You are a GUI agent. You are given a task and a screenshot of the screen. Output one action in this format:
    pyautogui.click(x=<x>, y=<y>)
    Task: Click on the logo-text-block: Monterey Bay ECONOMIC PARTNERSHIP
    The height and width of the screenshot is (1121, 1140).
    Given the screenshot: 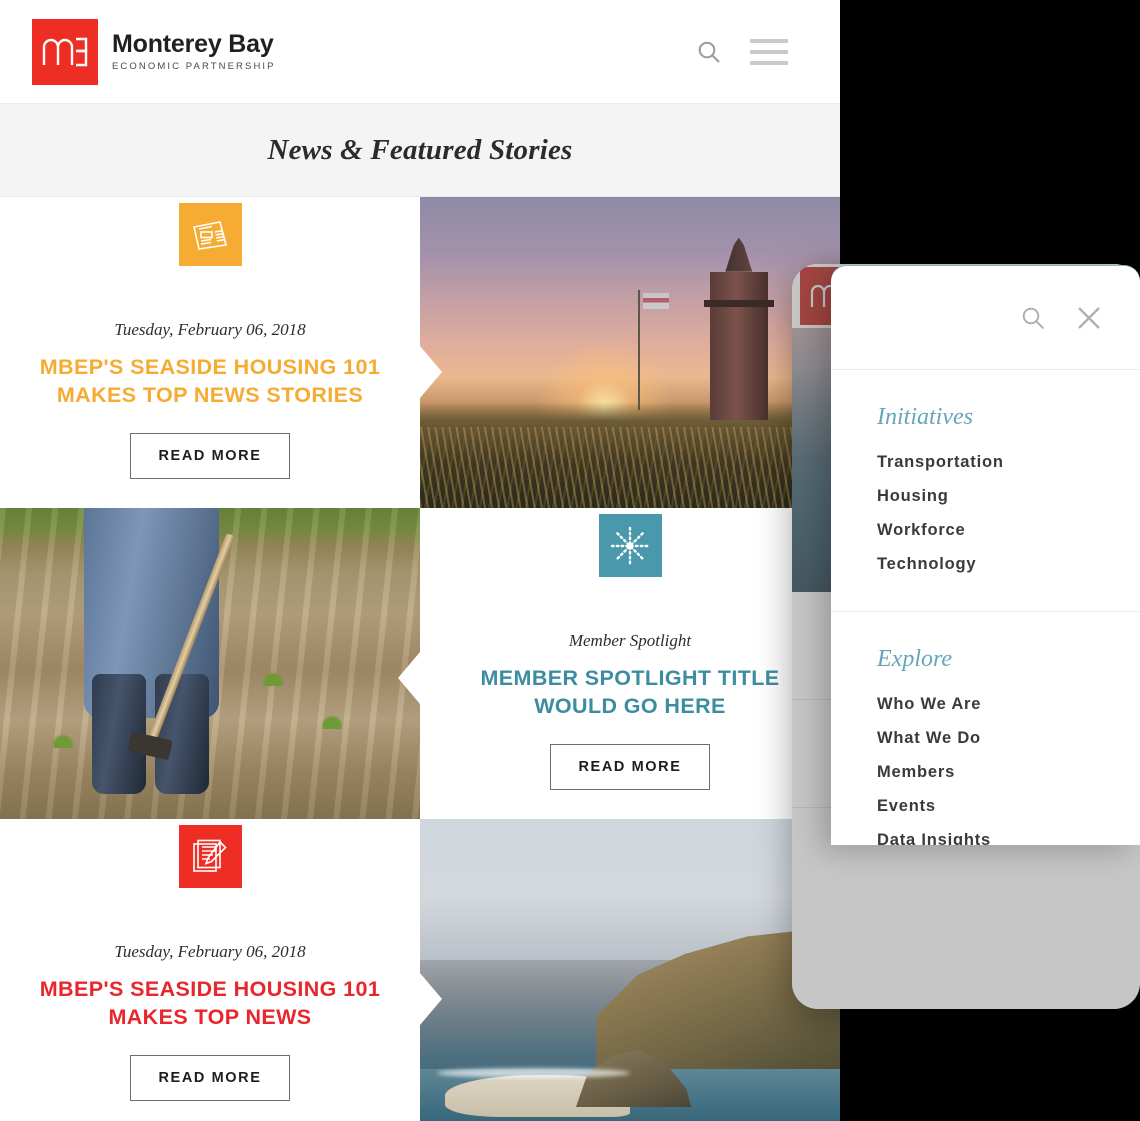 What is the action you would take?
    pyautogui.click(x=194, y=51)
    